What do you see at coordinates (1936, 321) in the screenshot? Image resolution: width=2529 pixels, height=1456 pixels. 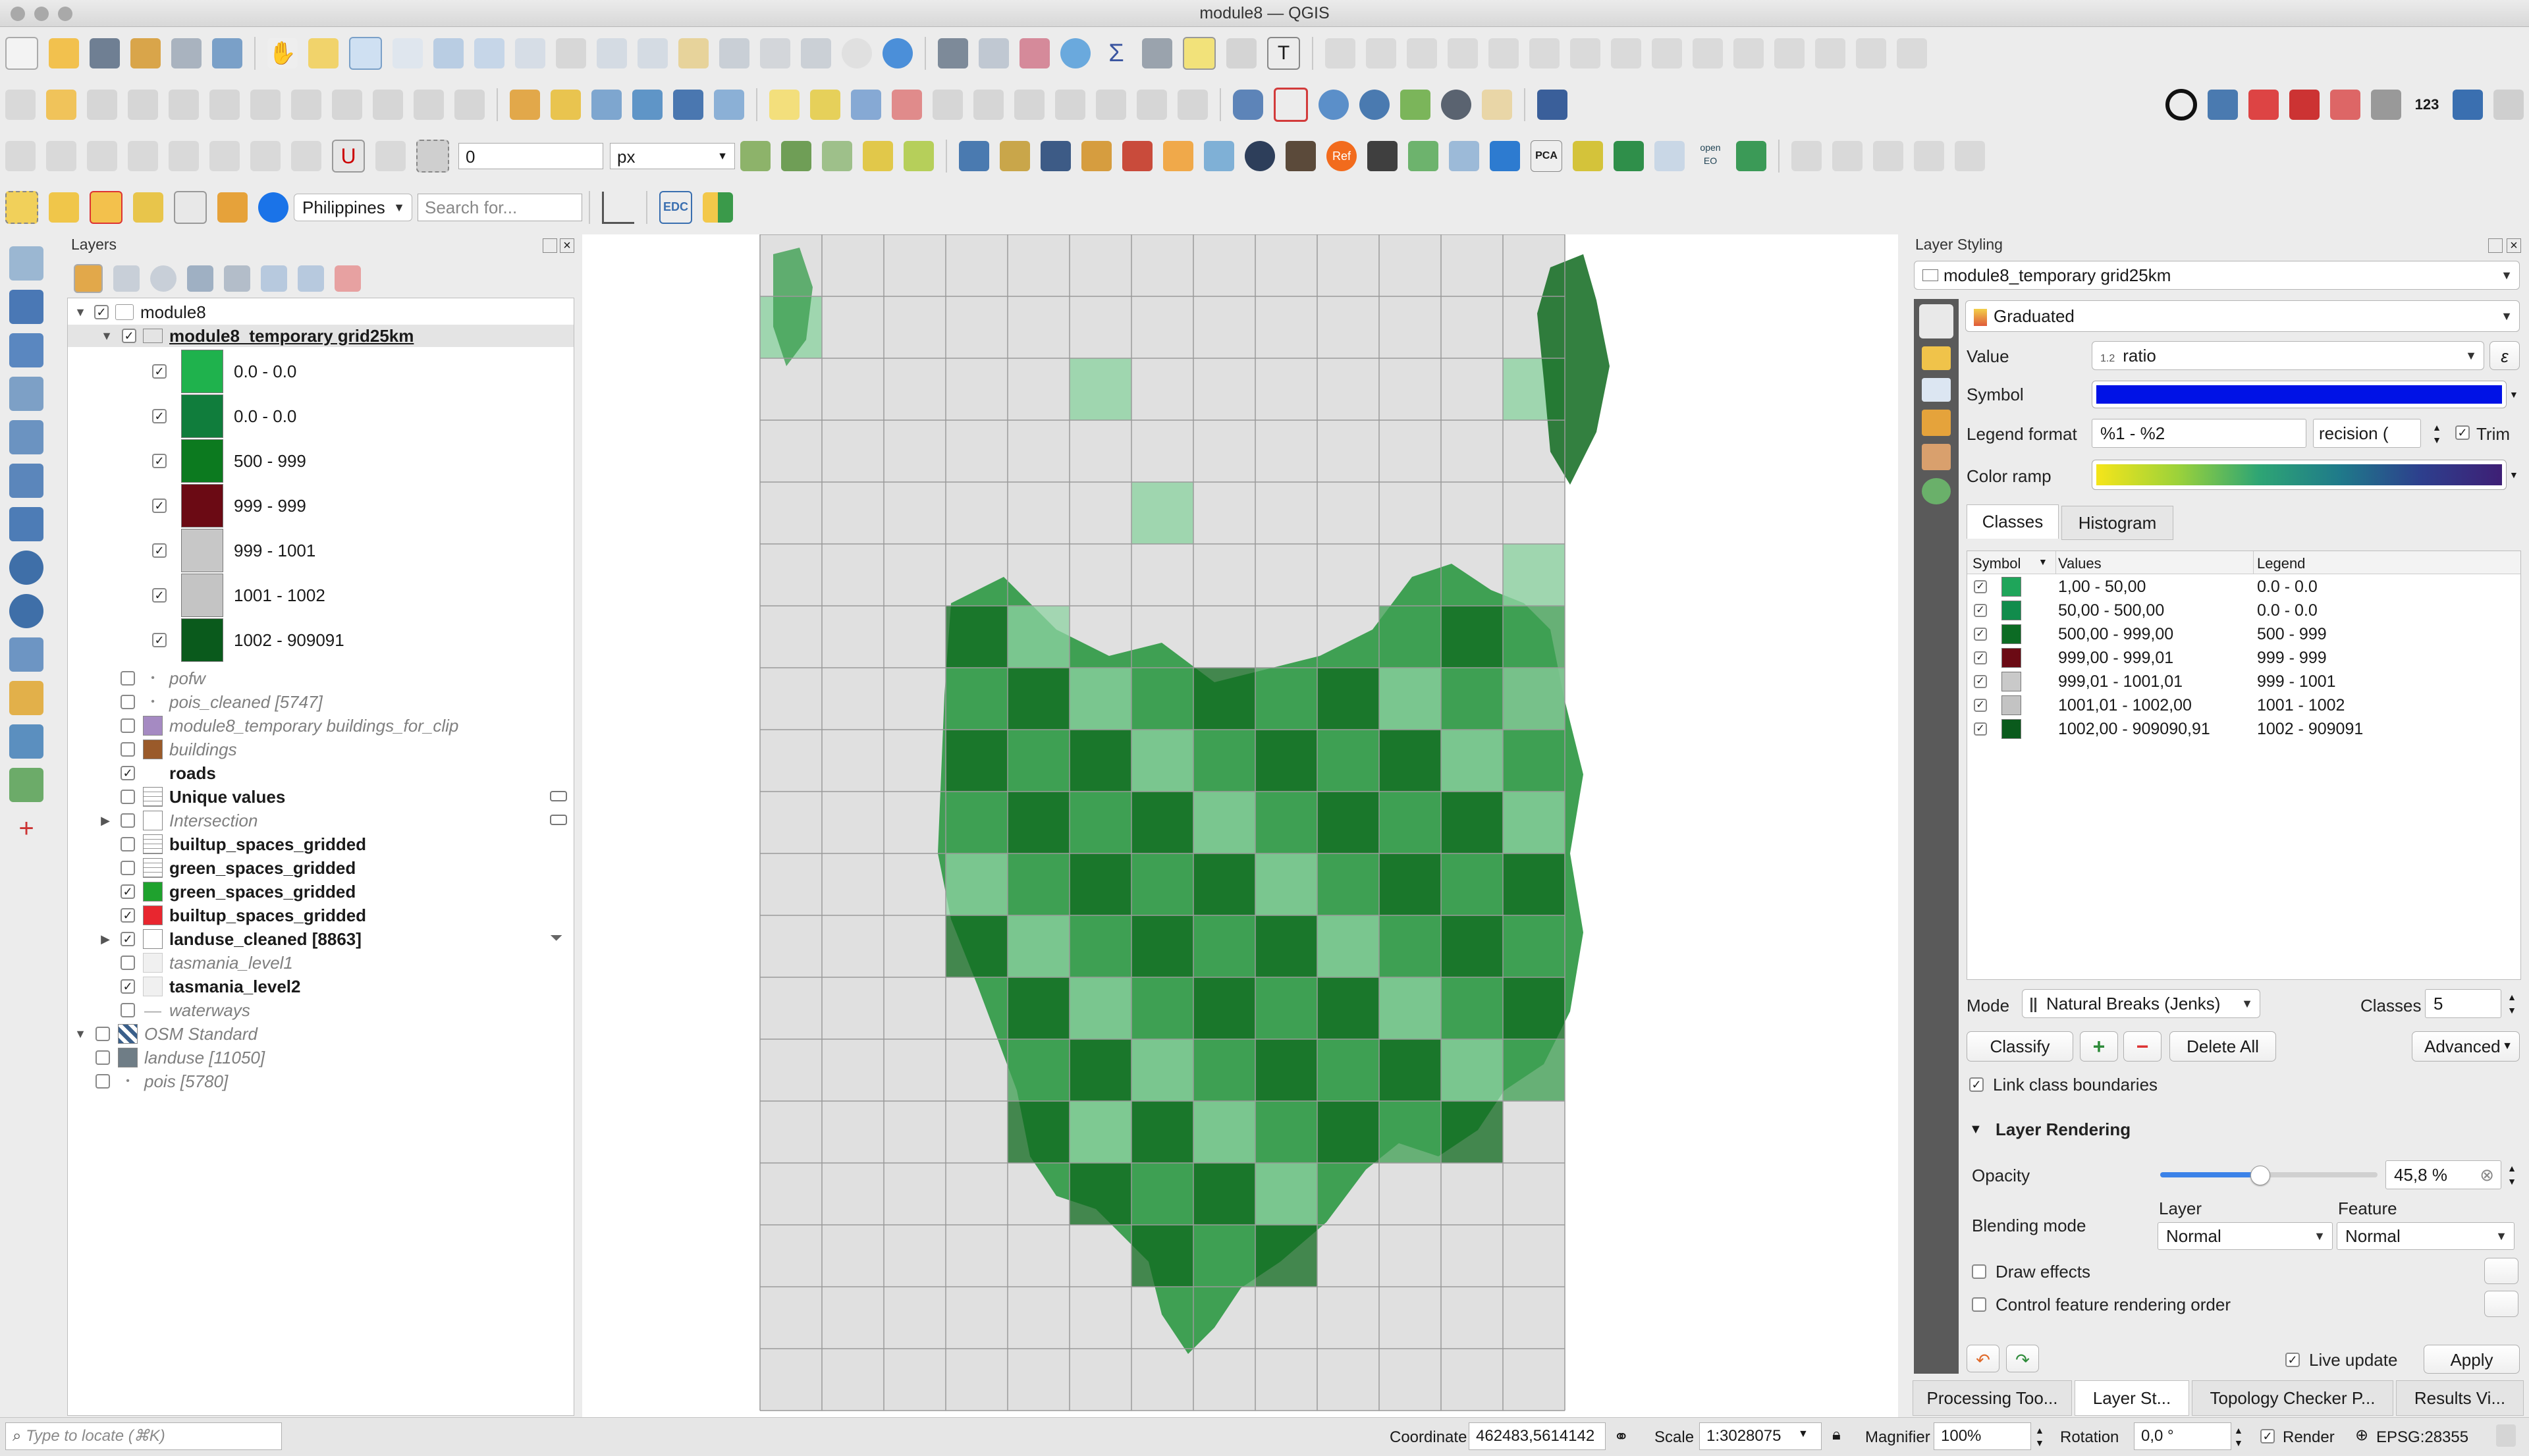 I see `symbology-tab-icon` at bounding box center [1936, 321].